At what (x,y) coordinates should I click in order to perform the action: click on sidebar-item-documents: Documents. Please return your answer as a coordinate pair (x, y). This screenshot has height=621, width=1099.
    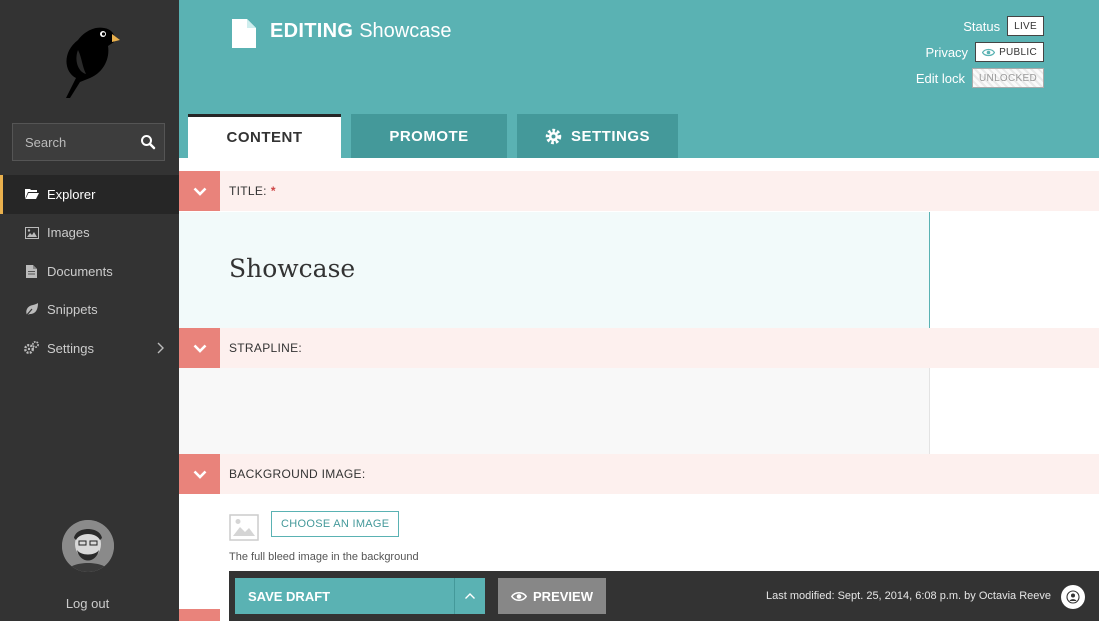
    Looking at the image, I should click on (89, 271).